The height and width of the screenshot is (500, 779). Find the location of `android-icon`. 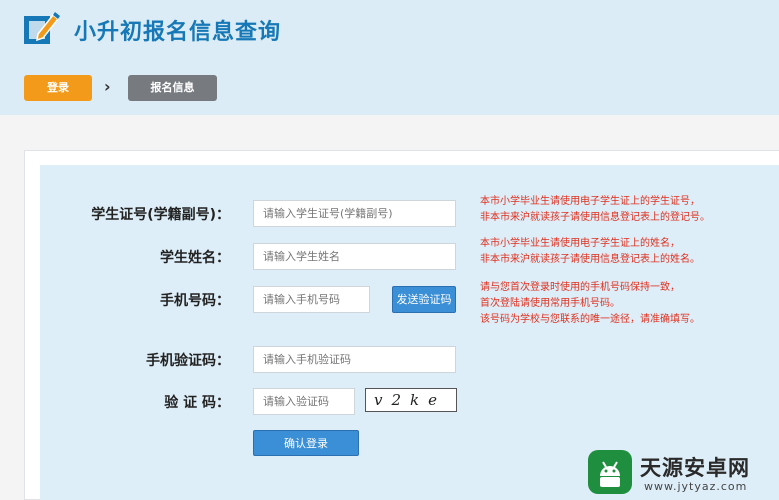

android-icon is located at coordinates (610, 474).